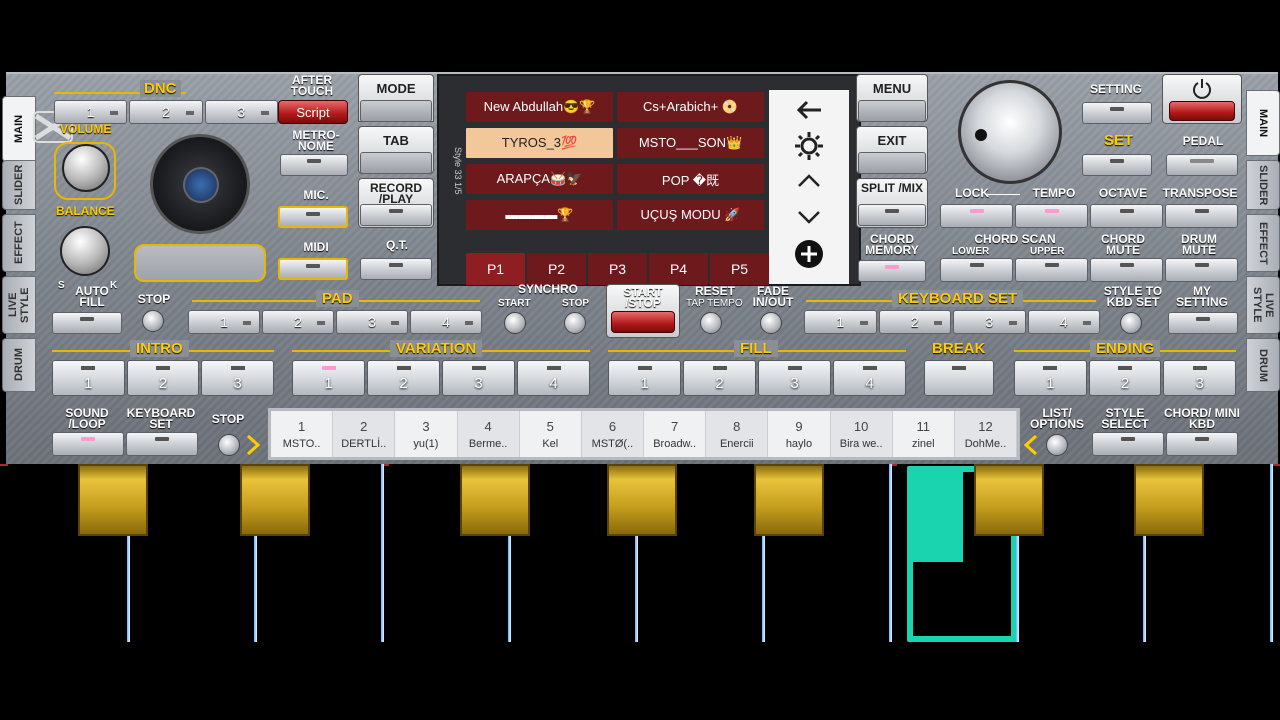  Describe the element at coordinates (809, 181) in the screenshot. I see `chevron-up-icon` at that location.